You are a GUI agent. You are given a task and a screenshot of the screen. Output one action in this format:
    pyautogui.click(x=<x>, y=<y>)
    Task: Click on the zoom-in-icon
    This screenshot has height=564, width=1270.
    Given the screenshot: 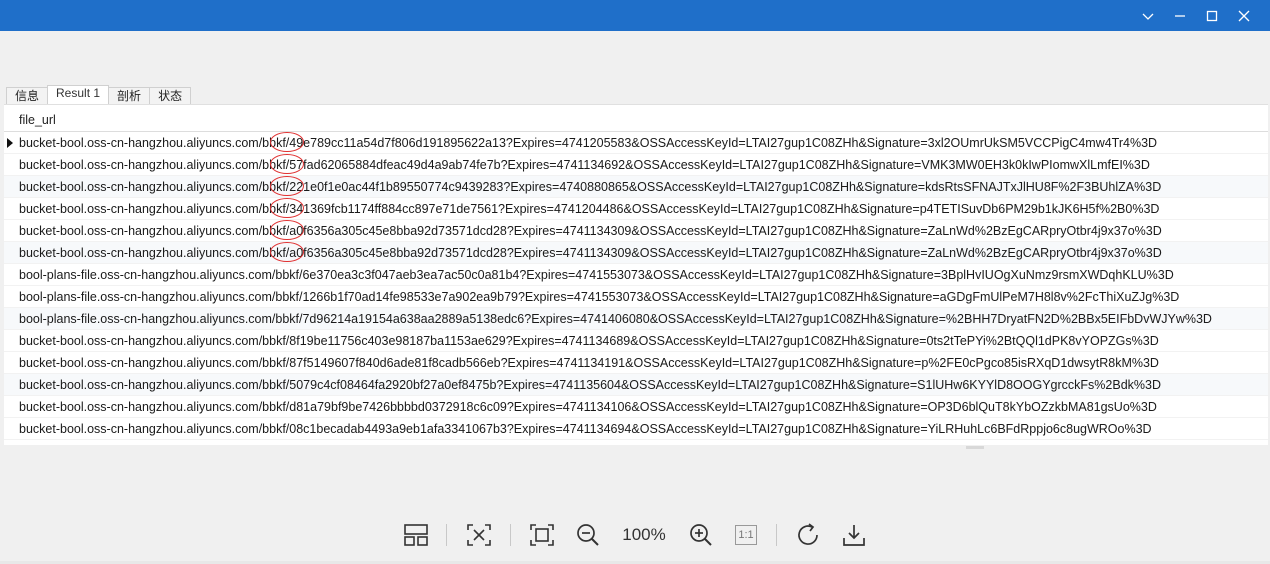 What is the action you would take?
    pyautogui.click(x=701, y=535)
    